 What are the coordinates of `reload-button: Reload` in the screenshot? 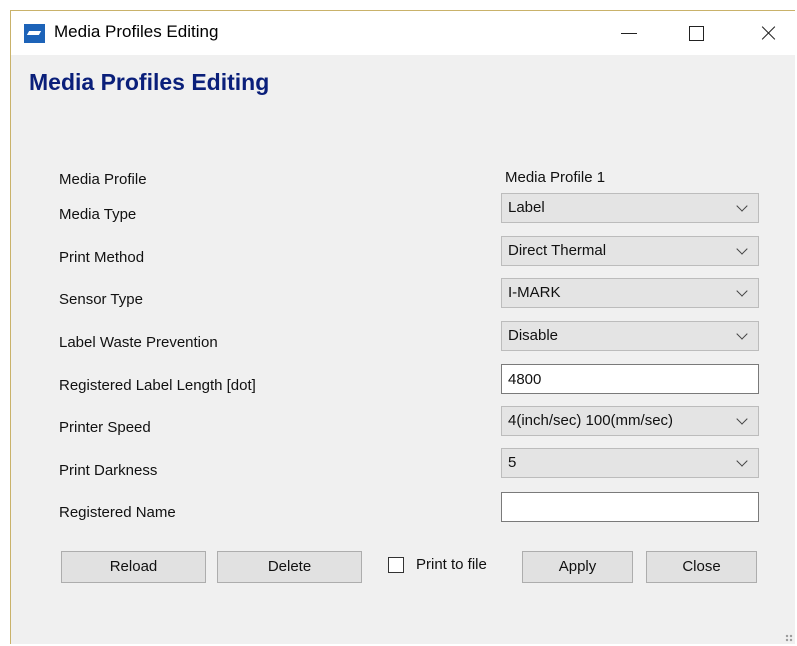 It's located at (133, 567).